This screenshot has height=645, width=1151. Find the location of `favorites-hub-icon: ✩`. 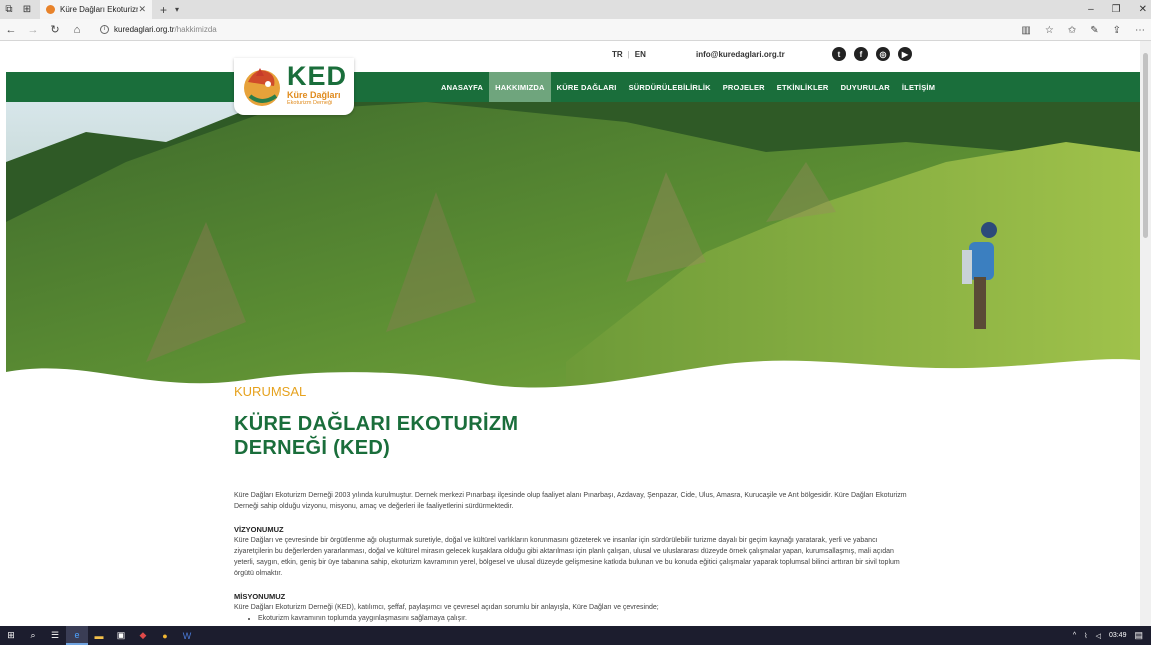

favorites-hub-icon: ✩ is located at coordinates (1072, 30).